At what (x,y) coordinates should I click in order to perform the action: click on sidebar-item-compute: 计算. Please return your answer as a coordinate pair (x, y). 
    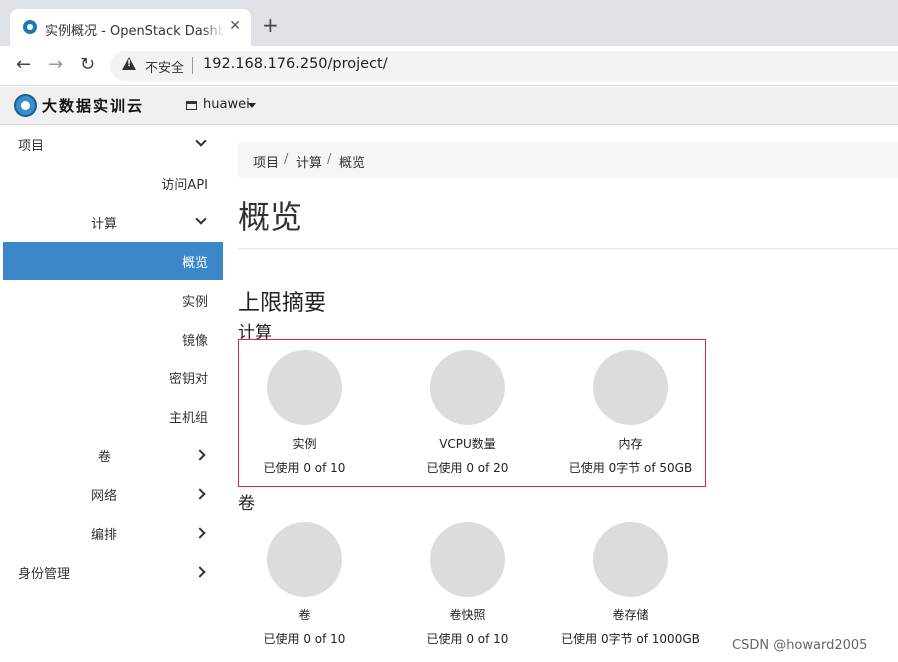
    Looking at the image, I should click on (113, 222).